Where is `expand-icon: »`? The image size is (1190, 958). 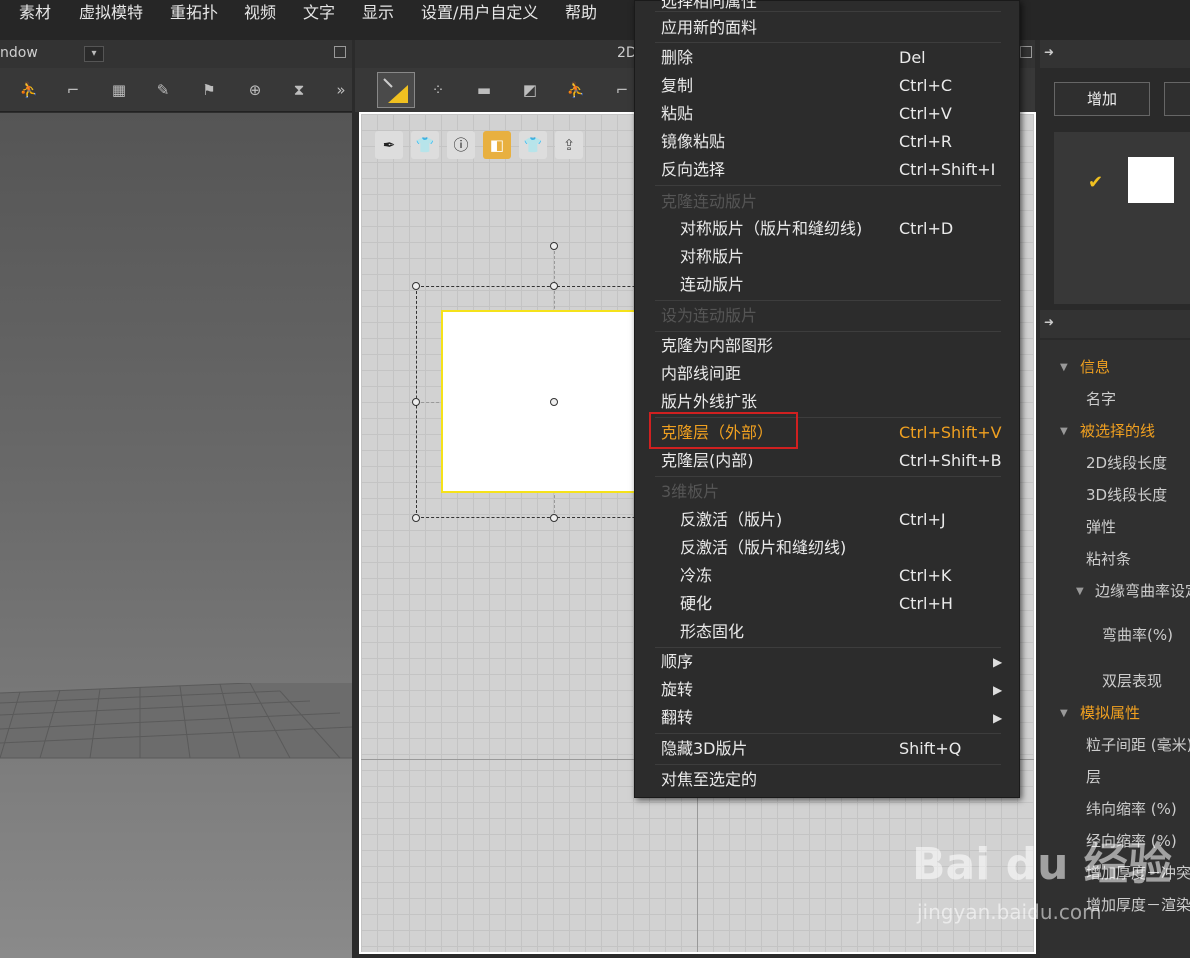 expand-icon: » is located at coordinates (341, 90).